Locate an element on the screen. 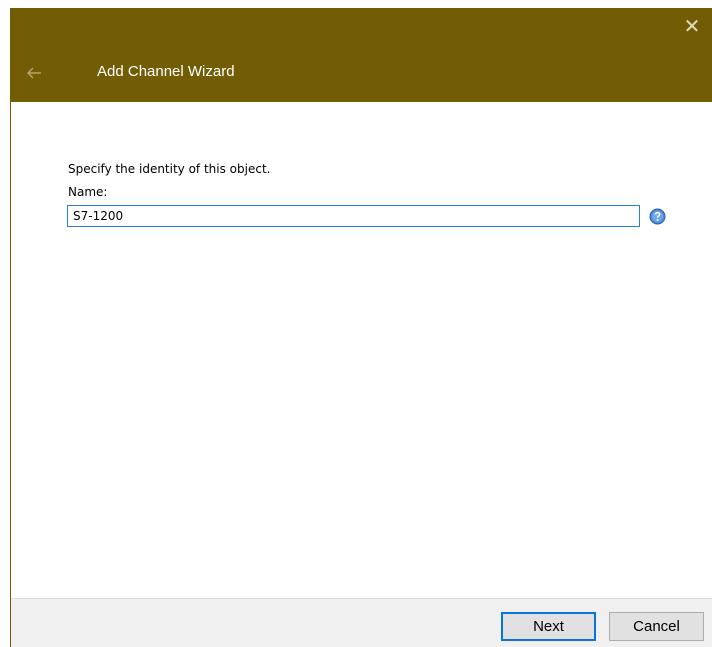 The height and width of the screenshot is (647, 712). cancel-button: Cancel is located at coordinates (656, 626).